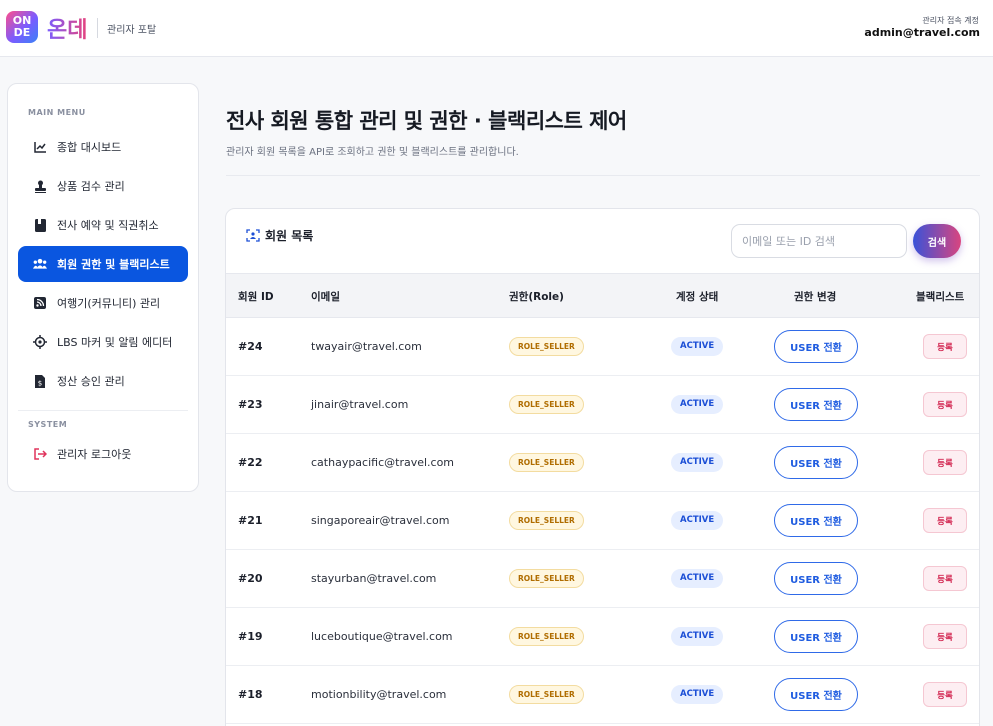 The width and height of the screenshot is (993, 726). I want to click on table-header: 회원 ID 이메일 권한(Role) 계정 상태 권한 변경 블랙리스트, so click(602, 295).